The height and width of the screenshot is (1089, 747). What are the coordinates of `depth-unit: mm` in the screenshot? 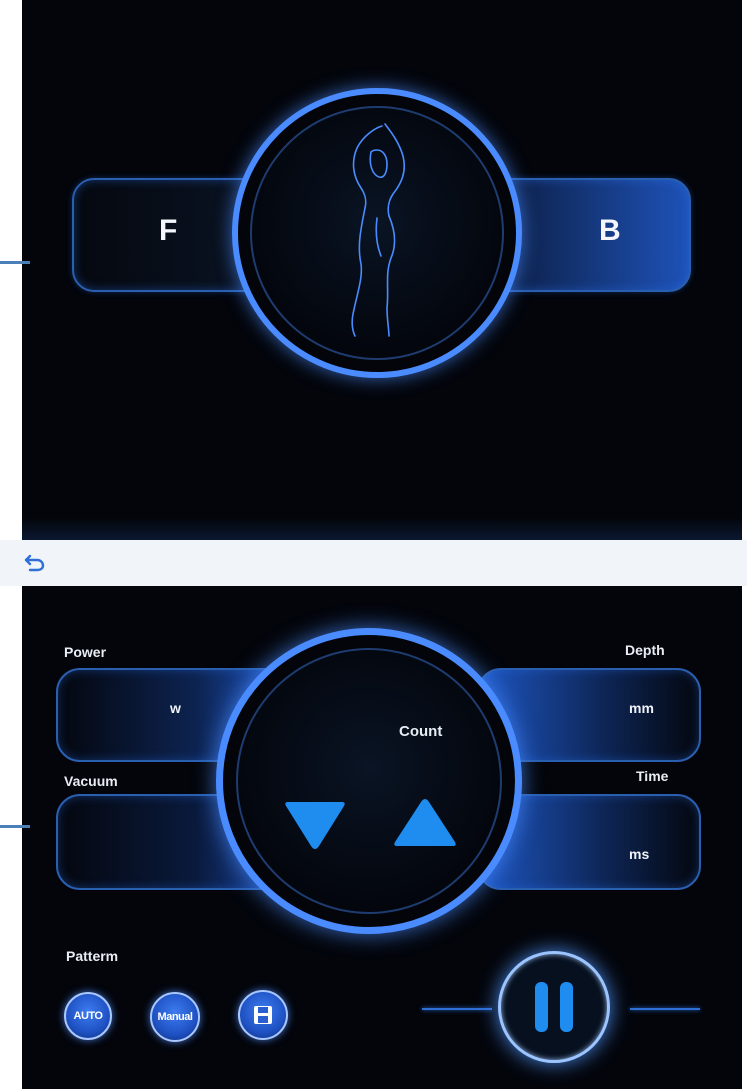 It's located at (641, 708).